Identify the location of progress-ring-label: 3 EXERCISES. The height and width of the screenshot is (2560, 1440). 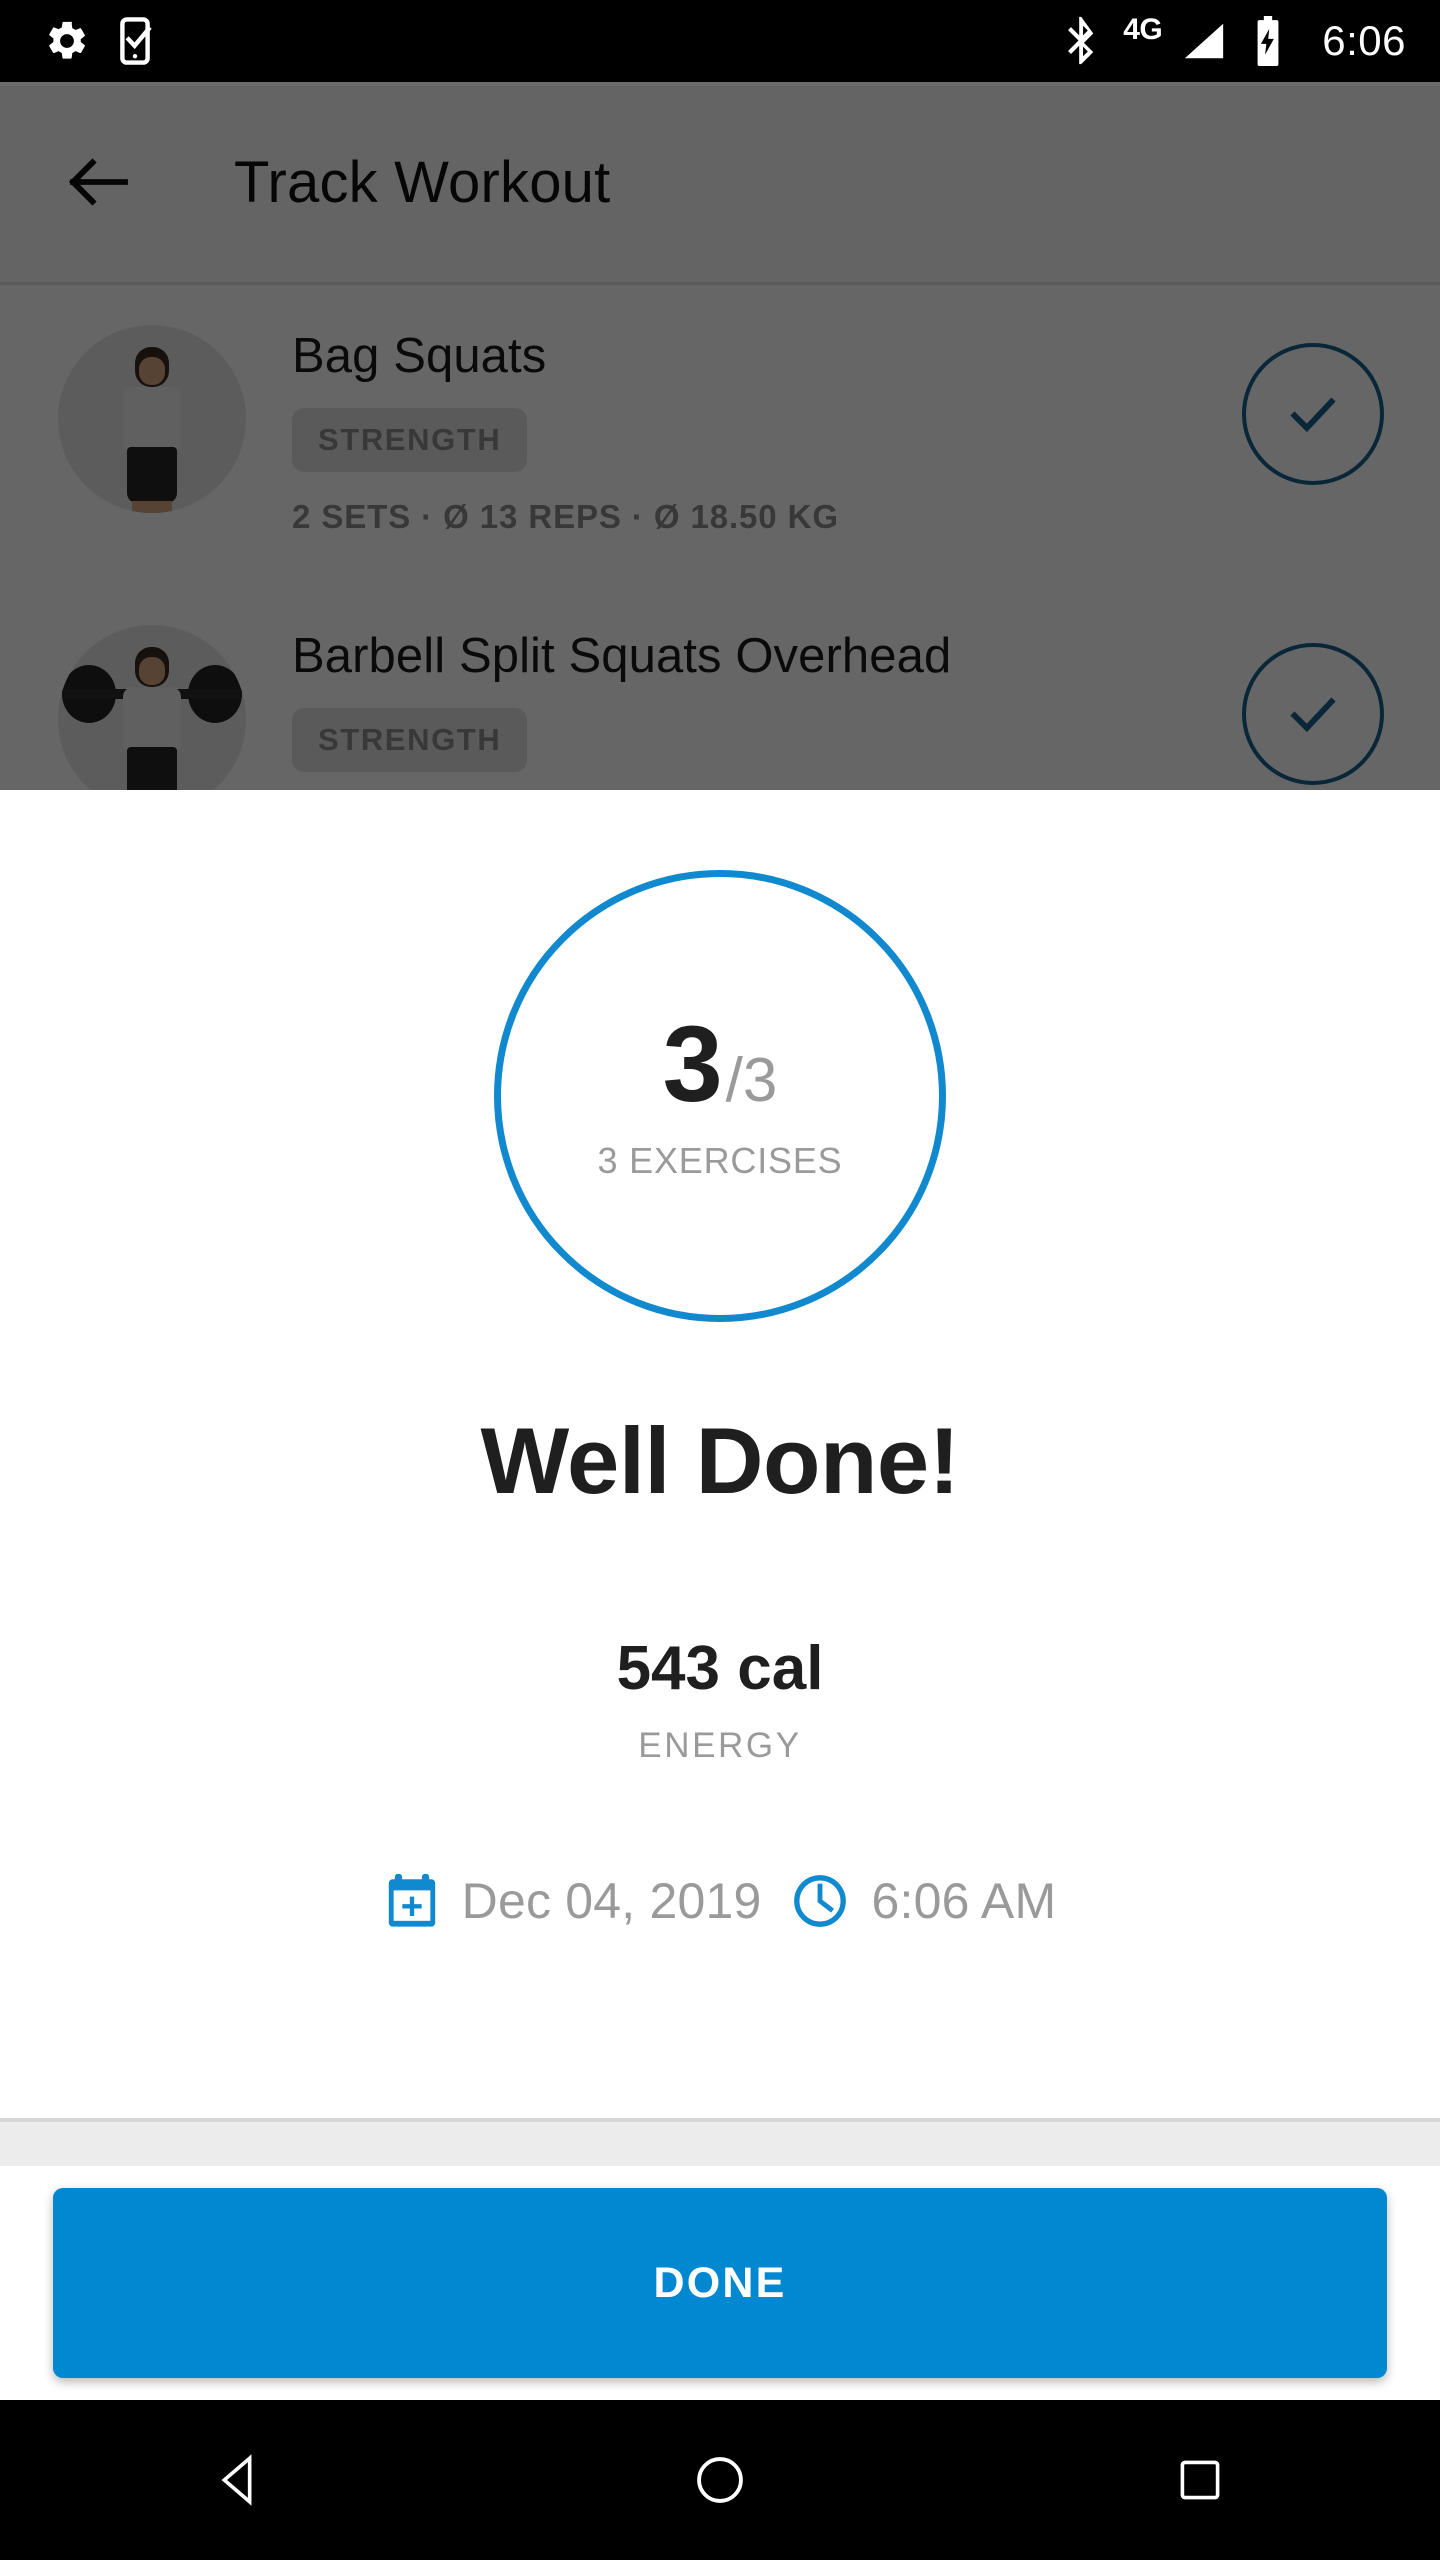
(720, 1160).